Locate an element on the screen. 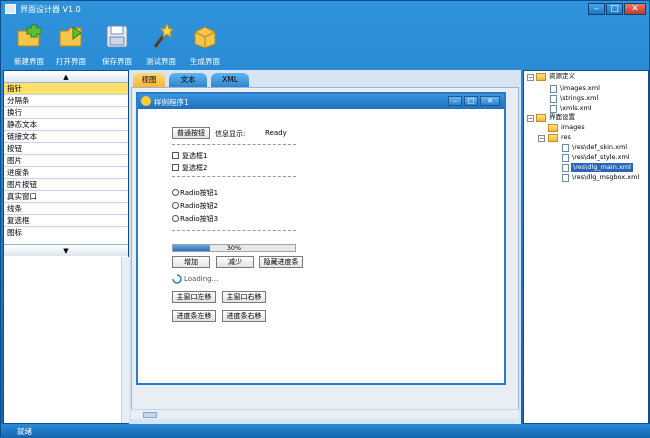 The width and height of the screenshot is (650, 438). open-ui-button: 打开界面 is located at coordinates (71, 44).